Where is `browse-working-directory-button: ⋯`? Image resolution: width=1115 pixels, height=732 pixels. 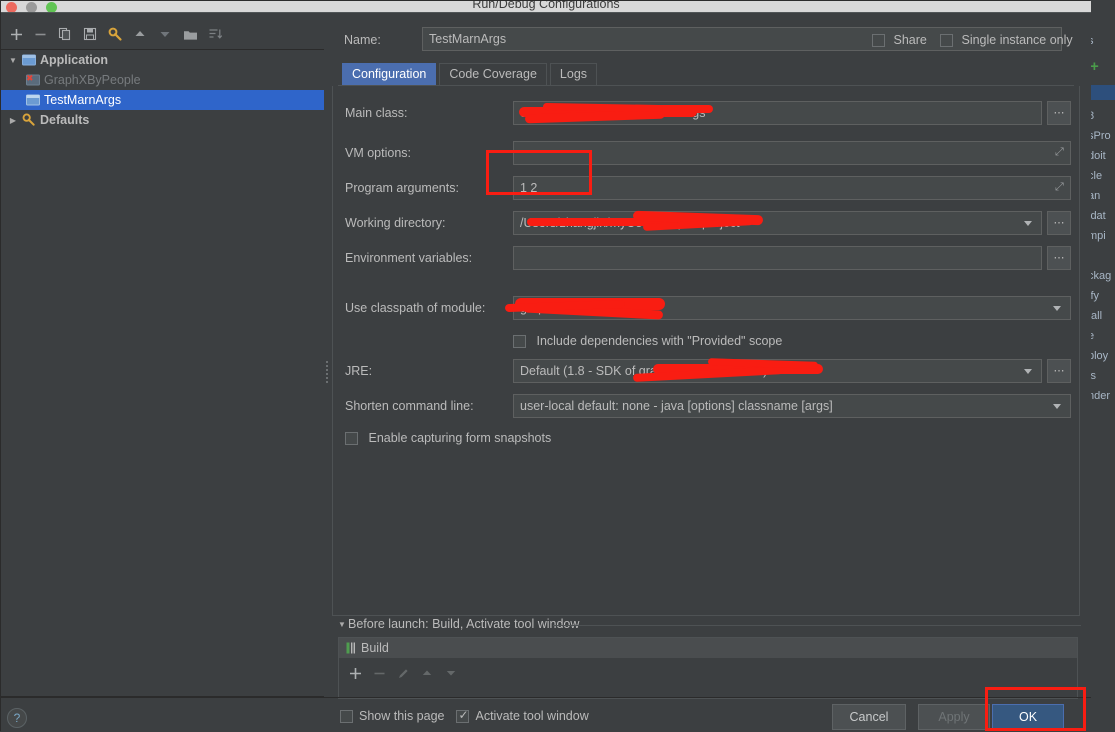
browse-working-directory-button: ⋯ is located at coordinates (1059, 223).